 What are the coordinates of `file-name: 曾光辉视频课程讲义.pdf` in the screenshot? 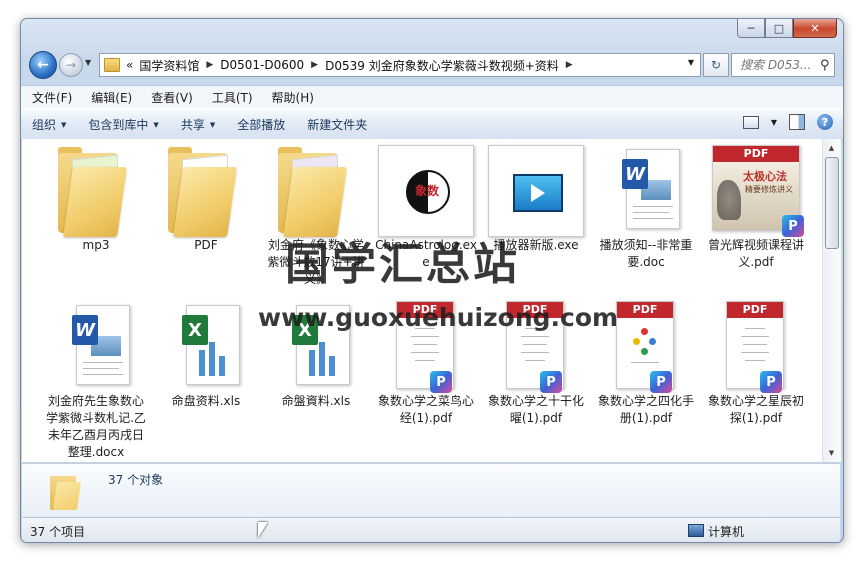 It's located at (755, 253).